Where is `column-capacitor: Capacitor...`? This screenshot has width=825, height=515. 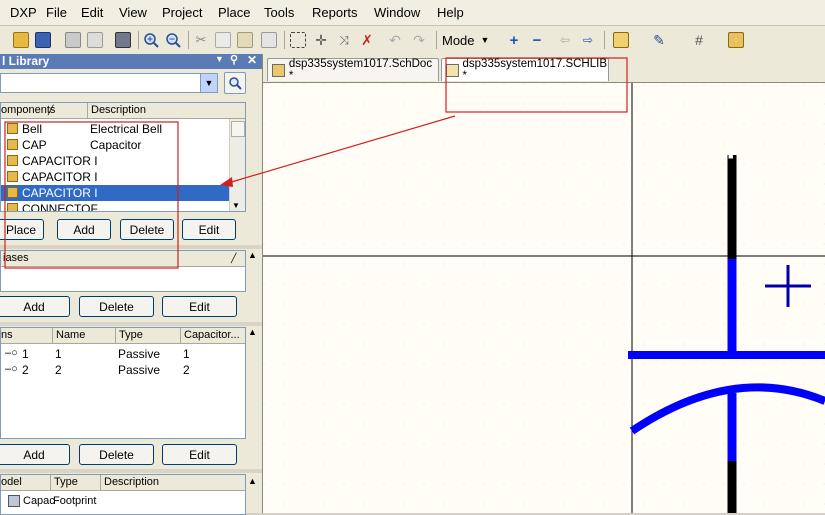 column-capacitor: Capacitor... is located at coordinates (212, 335).